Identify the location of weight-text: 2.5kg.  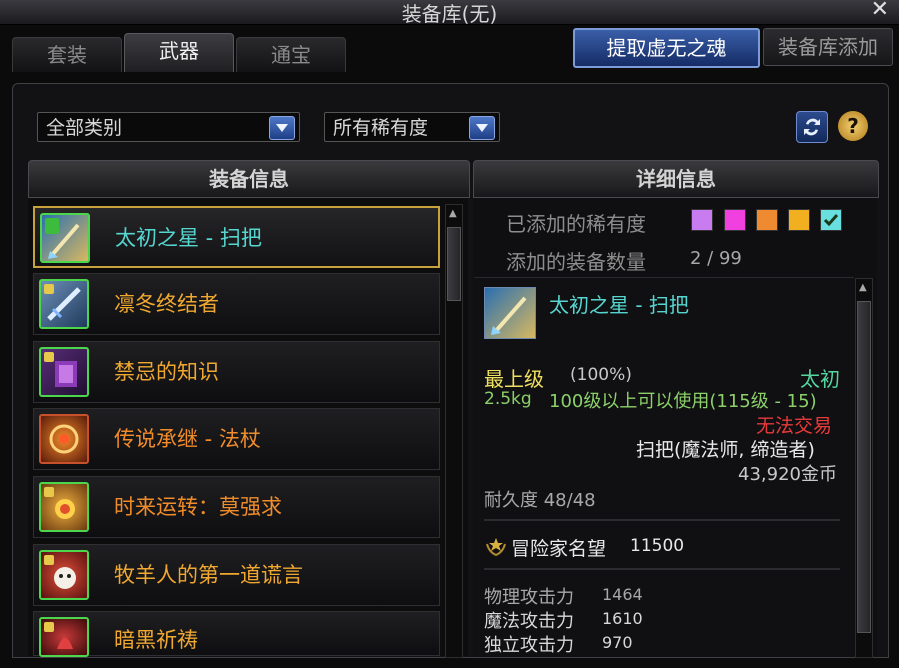
(508, 399).